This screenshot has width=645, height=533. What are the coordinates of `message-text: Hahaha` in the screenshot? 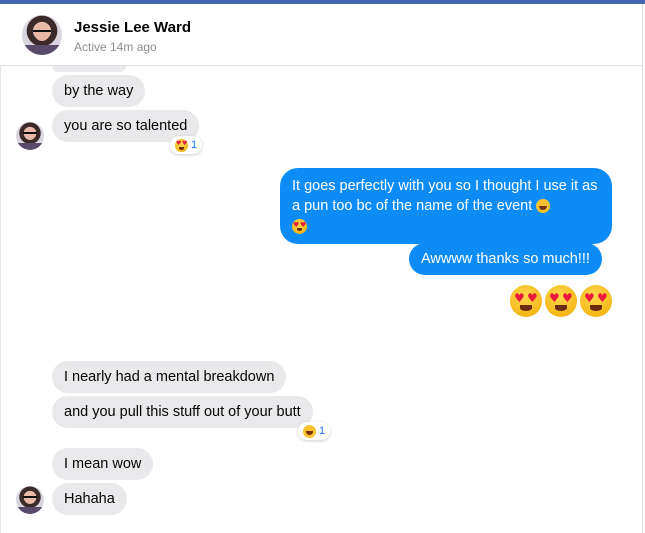 It's located at (89, 499).